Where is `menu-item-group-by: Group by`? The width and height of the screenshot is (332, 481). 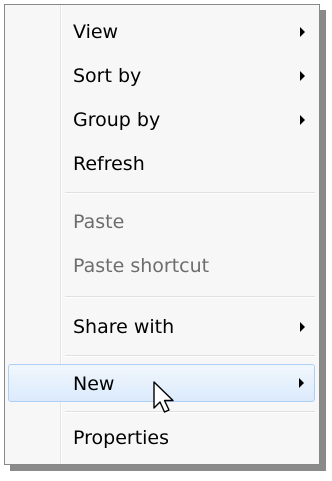 menu-item-group-by: Group by is located at coordinates (161, 120).